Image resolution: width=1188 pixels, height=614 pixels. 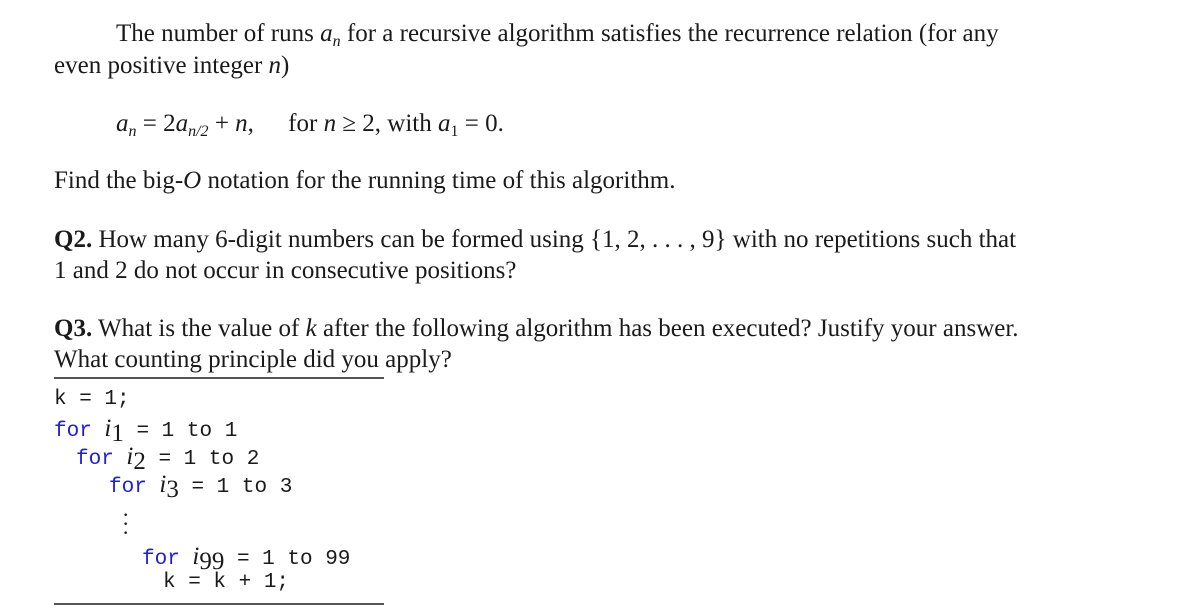 I want to click on code-bottom-rule, so click(x=219, y=604).